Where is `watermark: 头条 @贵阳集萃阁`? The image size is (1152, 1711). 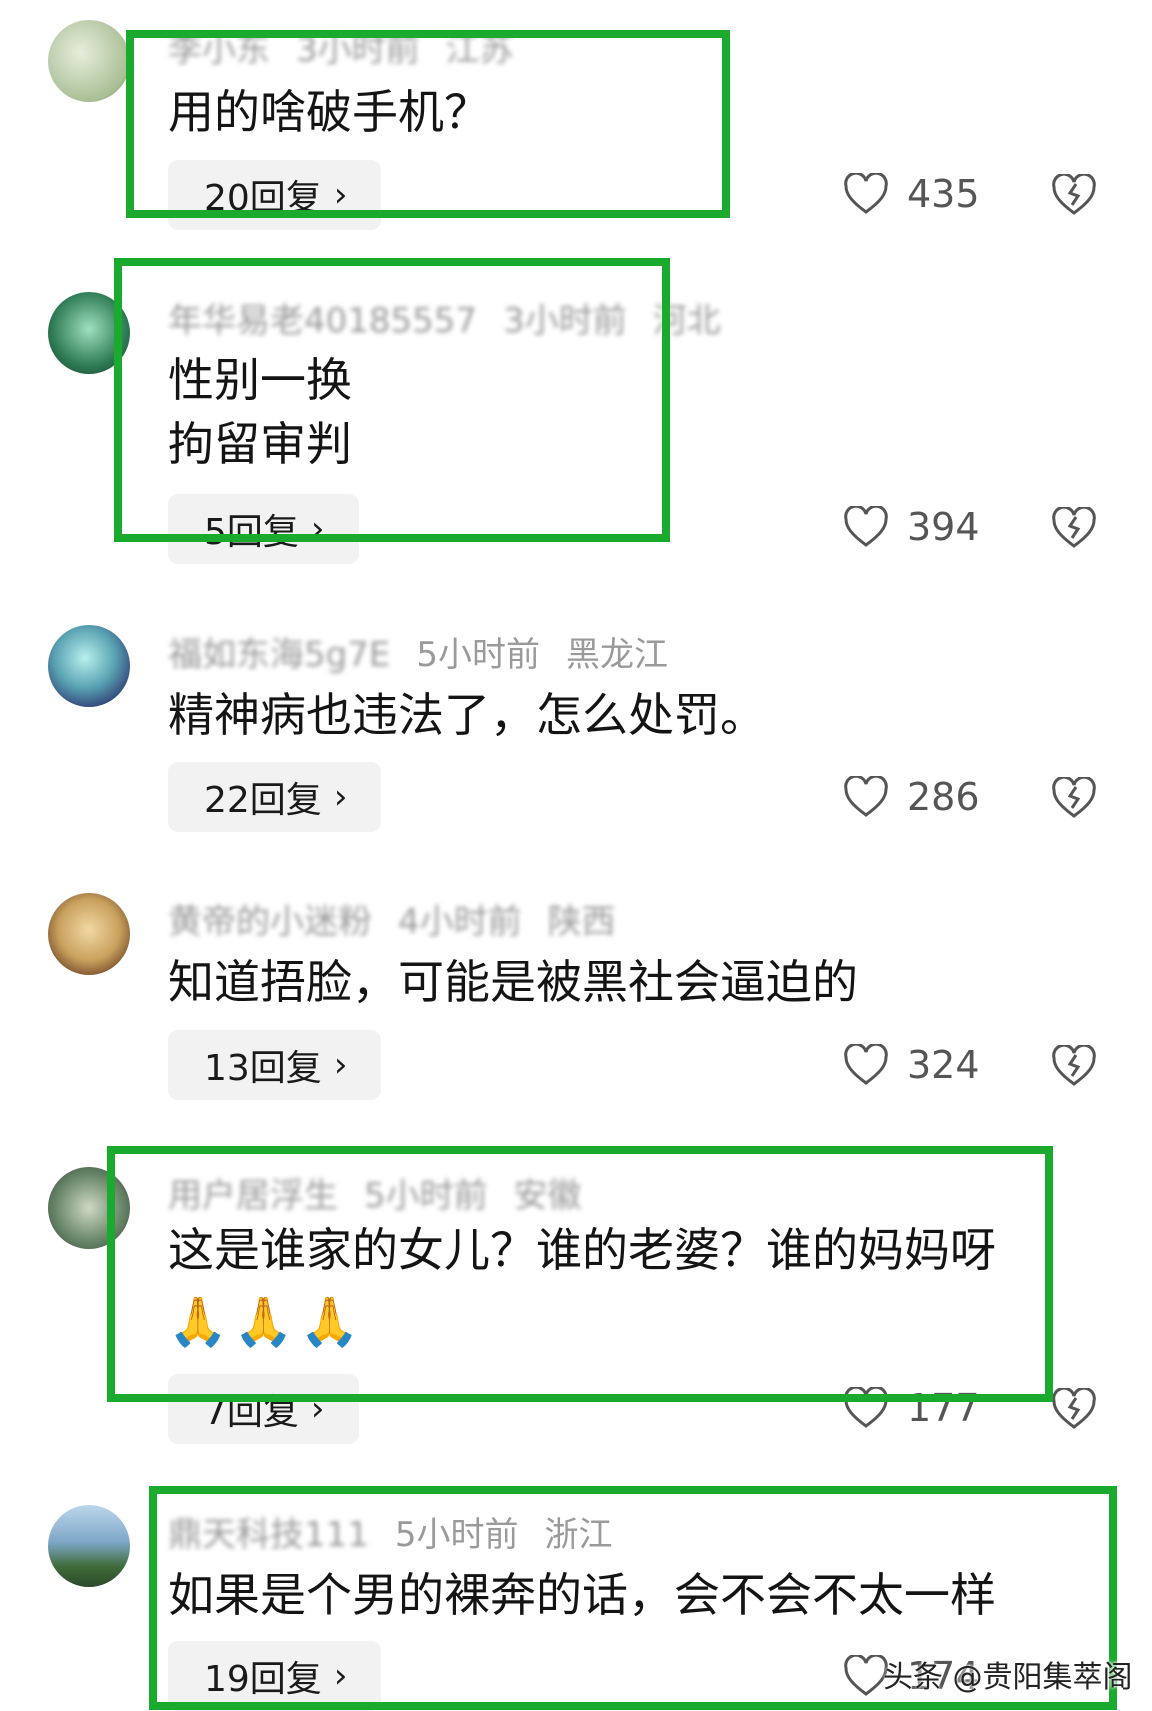
watermark: 头条 @贵阳集萃阁 is located at coordinates (1008, 1677).